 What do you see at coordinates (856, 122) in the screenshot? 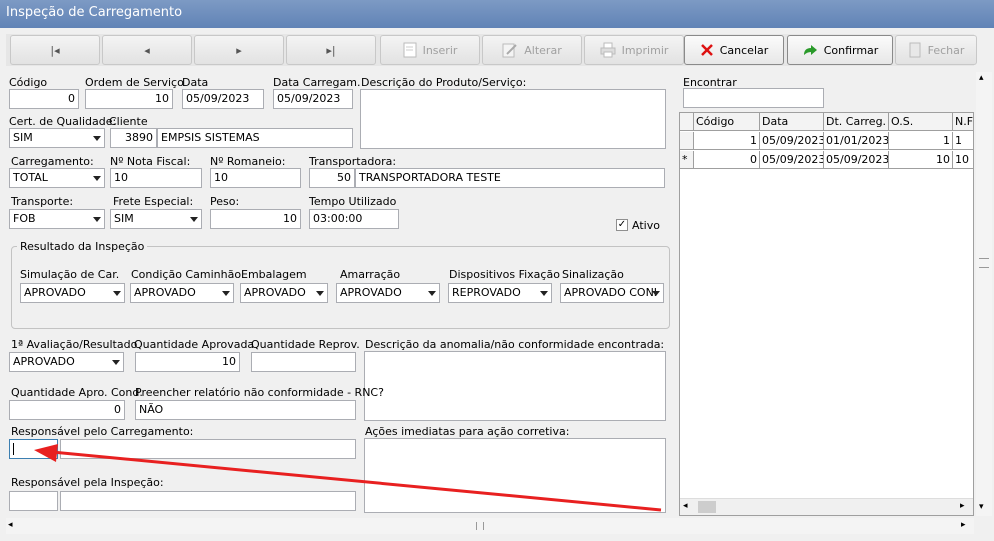
I see `grid-header-dtcarreg: Dt. Carreg.` at bounding box center [856, 122].